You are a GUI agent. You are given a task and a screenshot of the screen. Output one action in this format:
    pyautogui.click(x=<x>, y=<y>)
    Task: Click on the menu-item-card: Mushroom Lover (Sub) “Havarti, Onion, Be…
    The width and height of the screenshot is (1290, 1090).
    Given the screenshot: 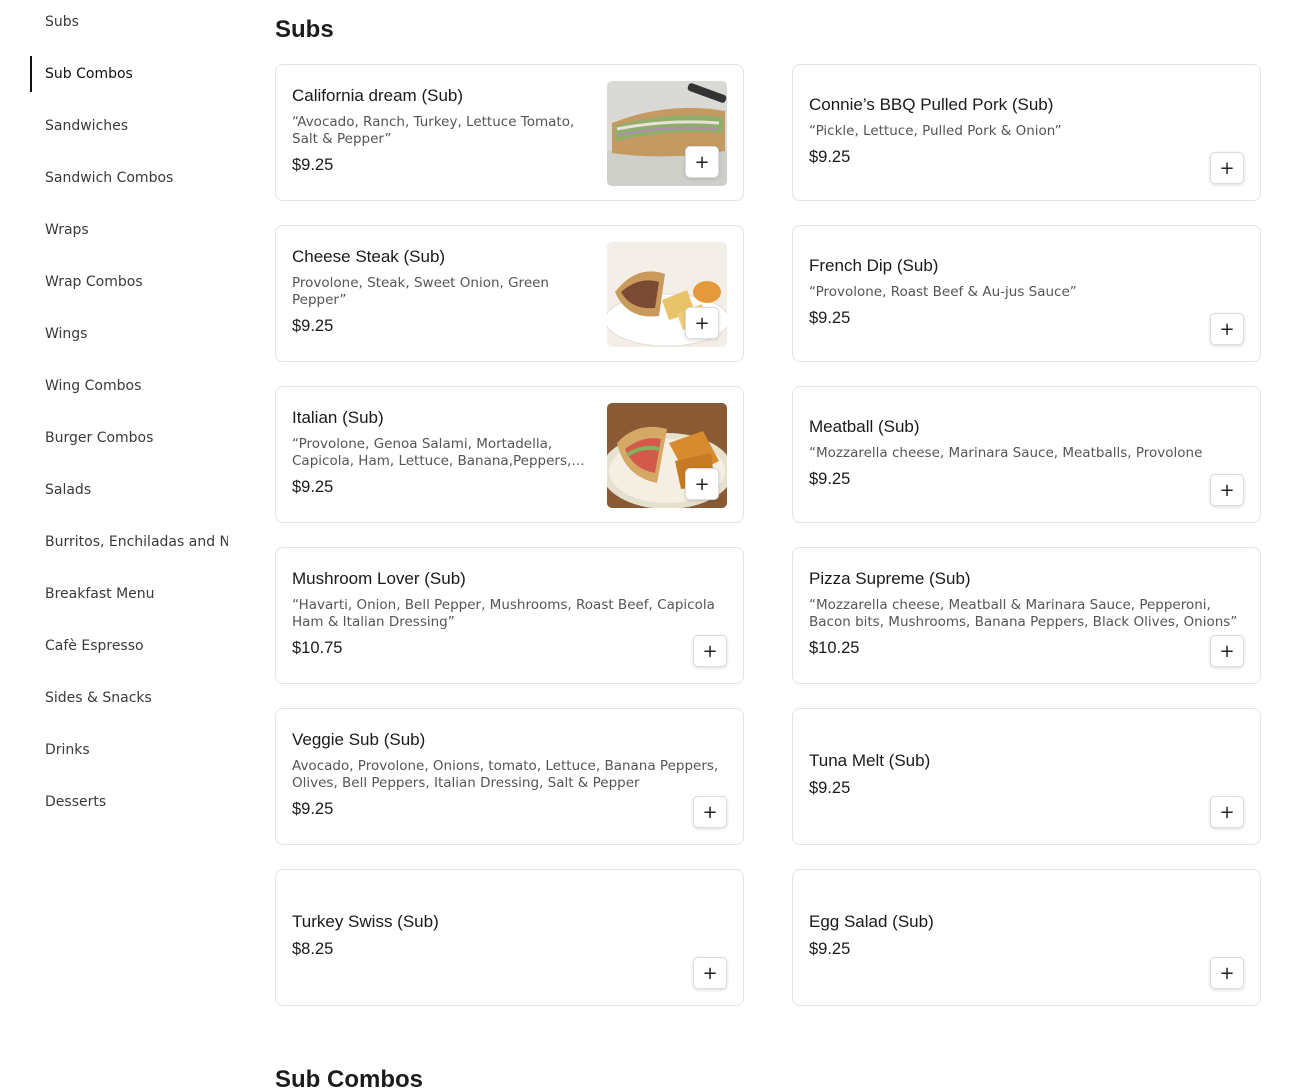 What is the action you would take?
    pyautogui.click(x=509, y=615)
    